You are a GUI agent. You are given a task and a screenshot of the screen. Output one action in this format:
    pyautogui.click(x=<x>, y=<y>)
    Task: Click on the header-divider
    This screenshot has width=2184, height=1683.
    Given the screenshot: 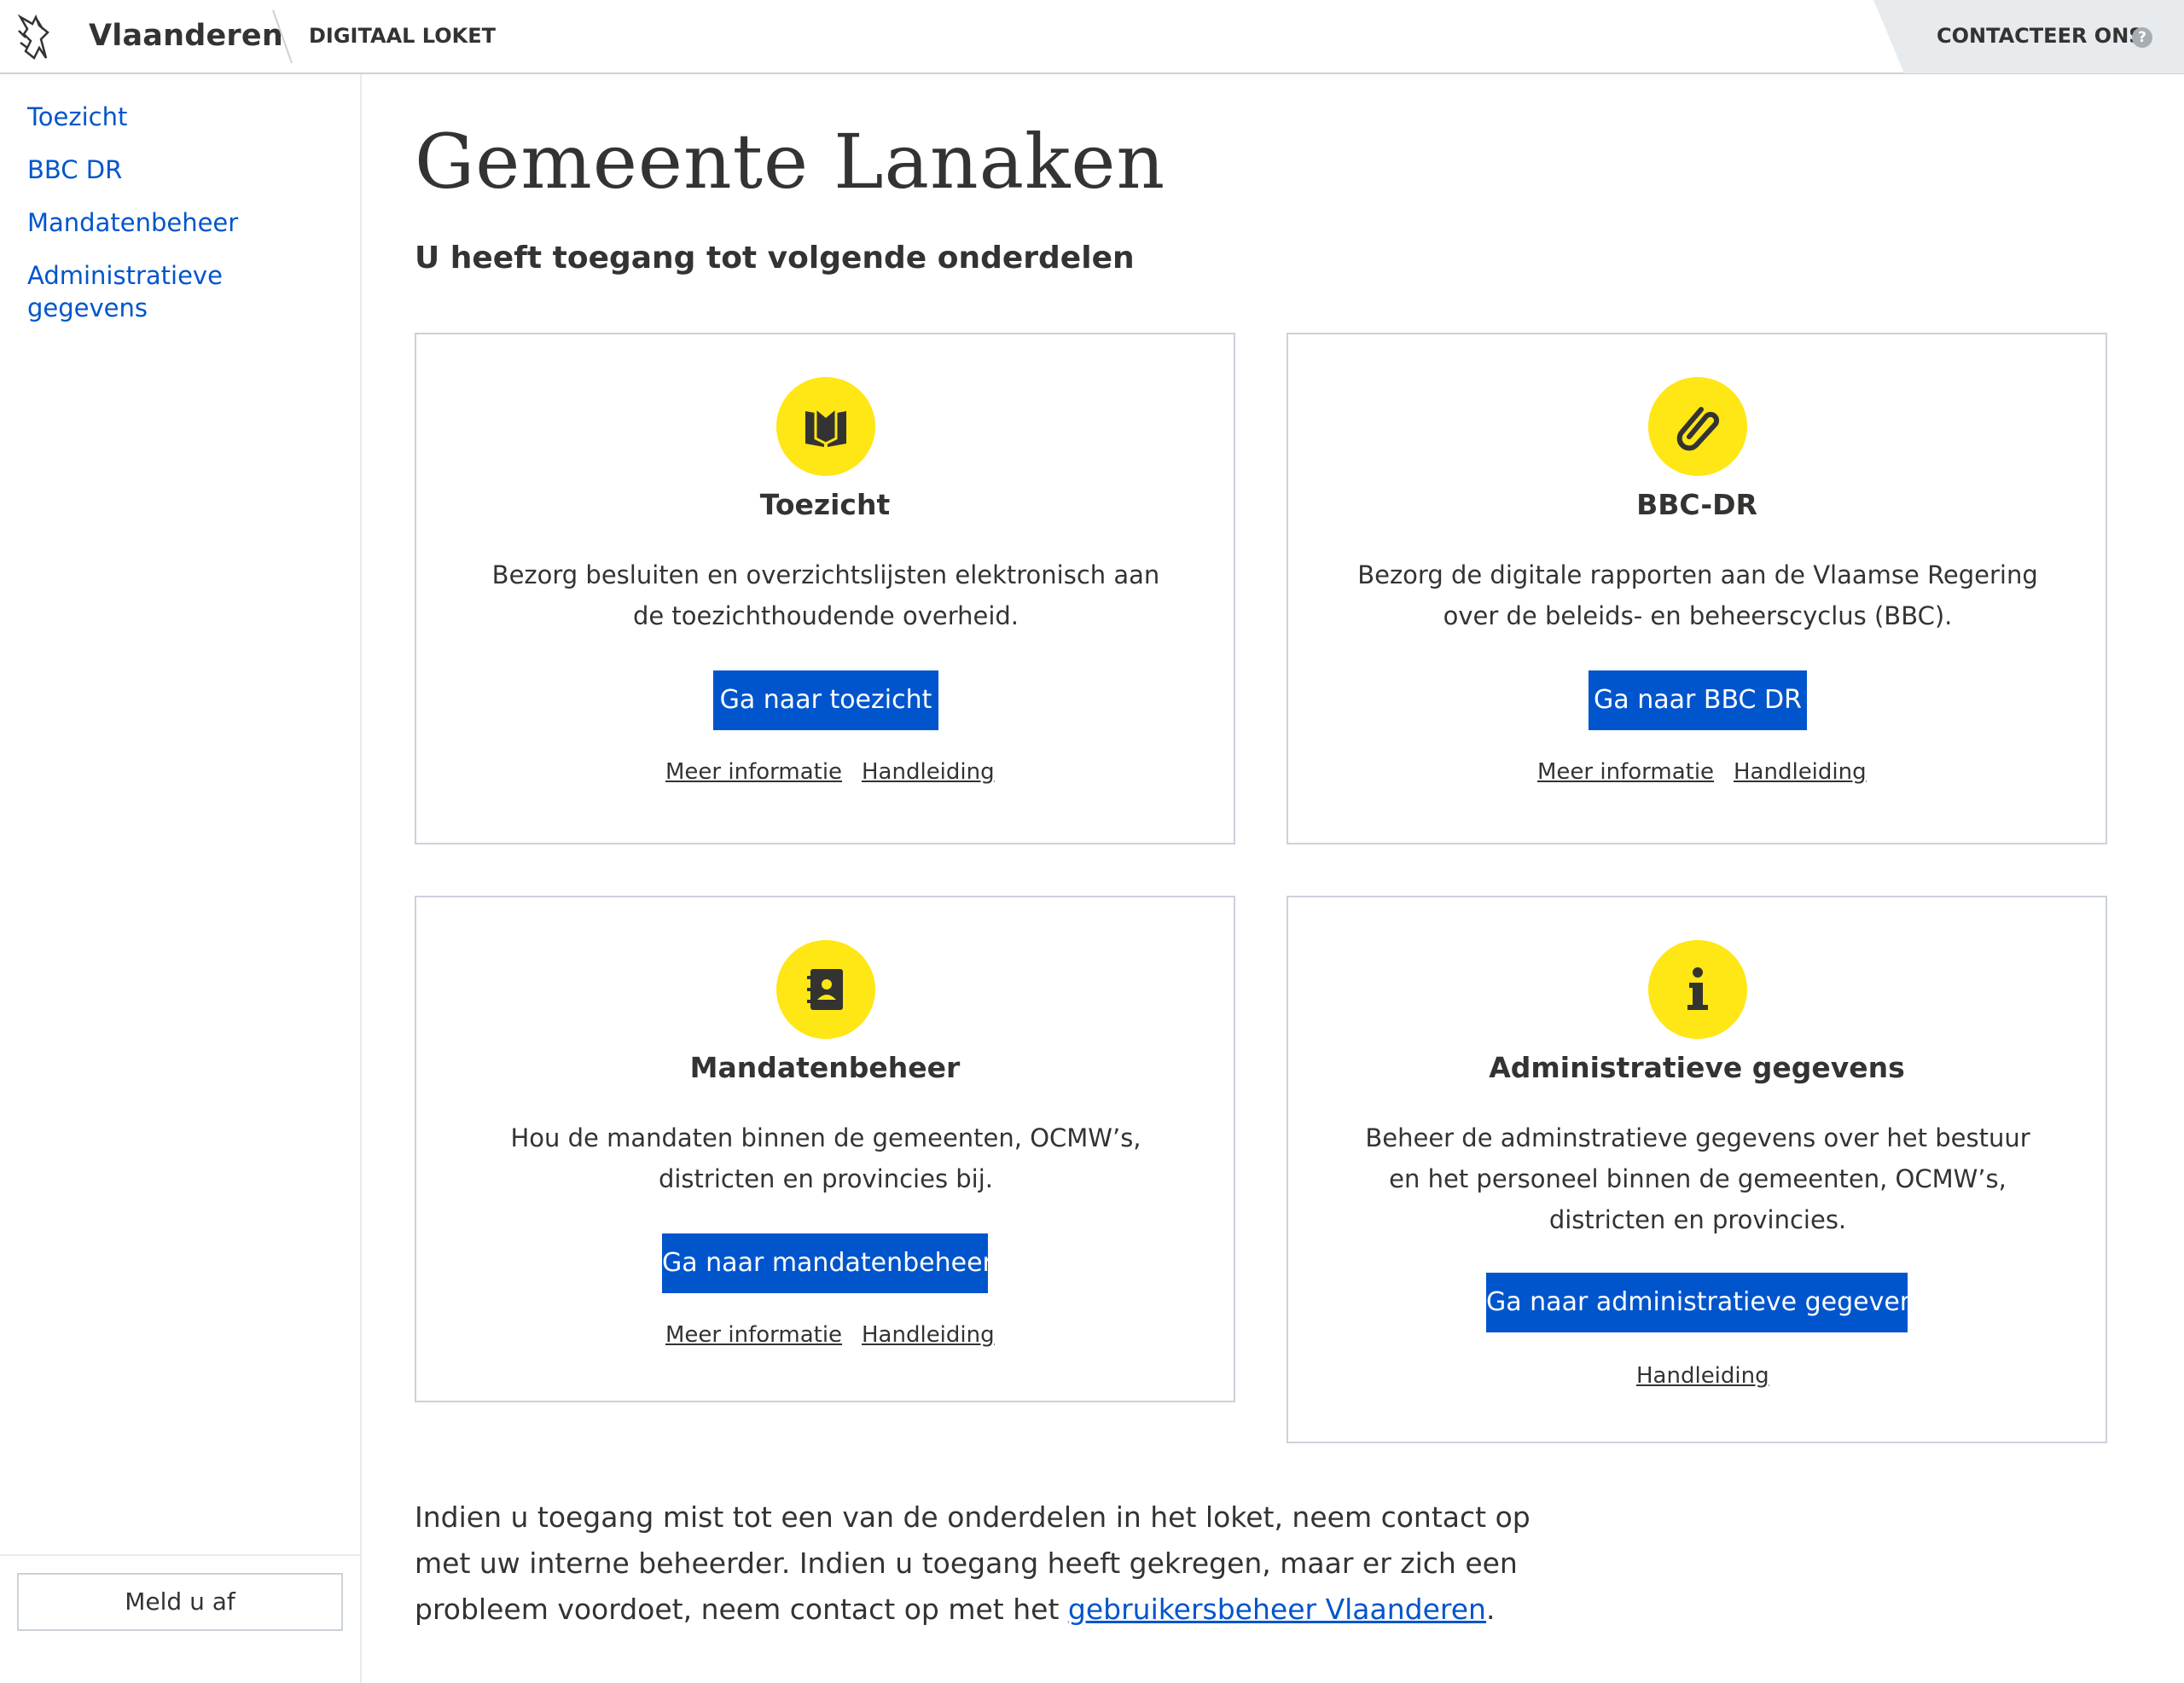 What is the action you would take?
    pyautogui.click(x=282, y=36)
    